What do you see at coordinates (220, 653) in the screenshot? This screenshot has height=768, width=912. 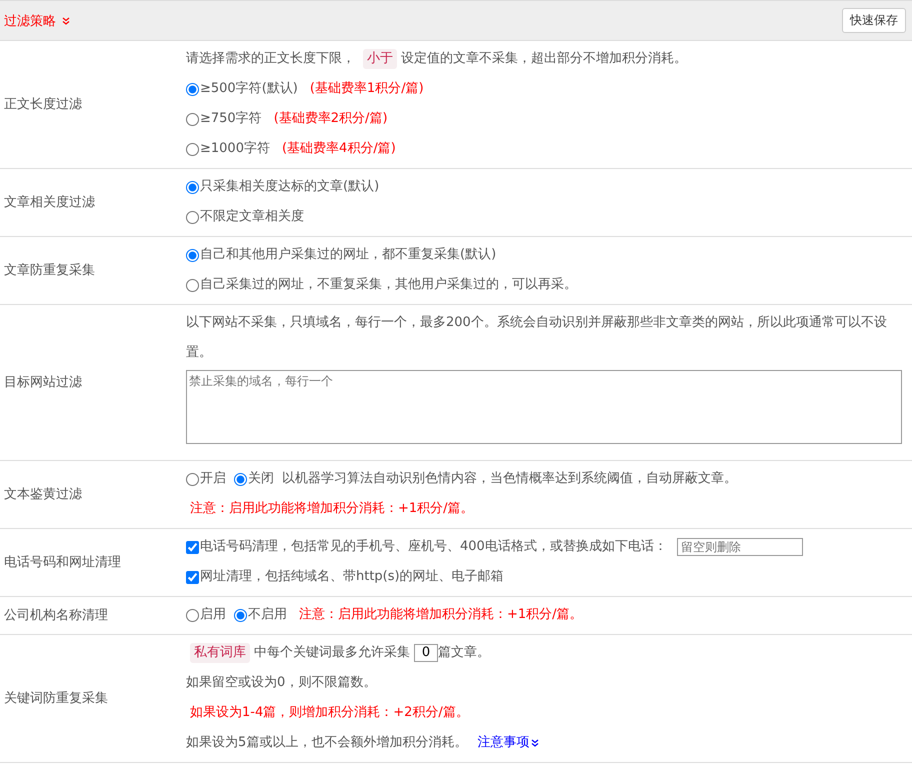 I see `keyword-tag: 私有词库` at bounding box center [220, 653].